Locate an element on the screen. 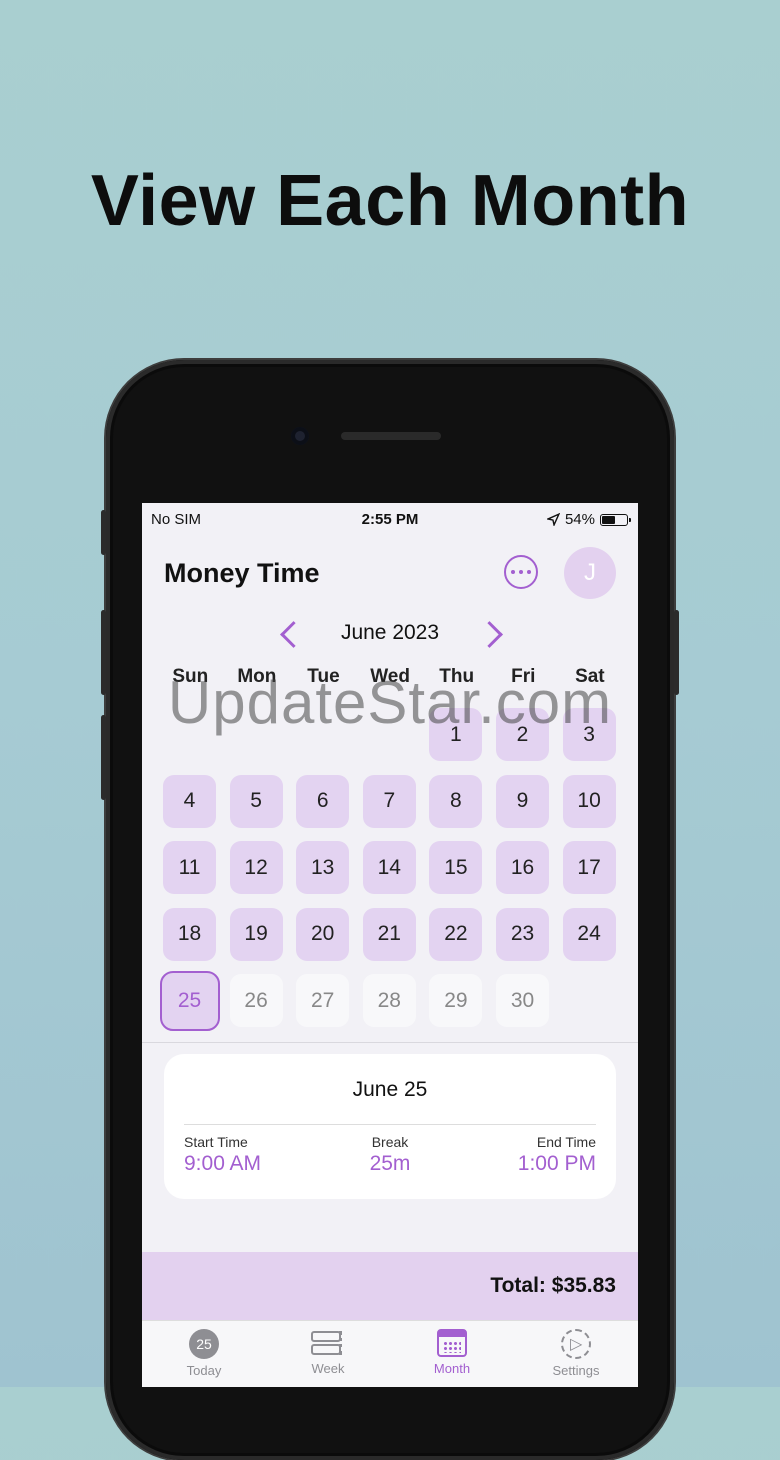 The width and height of the screenshot is (780, 1460). week-icon is located at coordinates (328, 1343).